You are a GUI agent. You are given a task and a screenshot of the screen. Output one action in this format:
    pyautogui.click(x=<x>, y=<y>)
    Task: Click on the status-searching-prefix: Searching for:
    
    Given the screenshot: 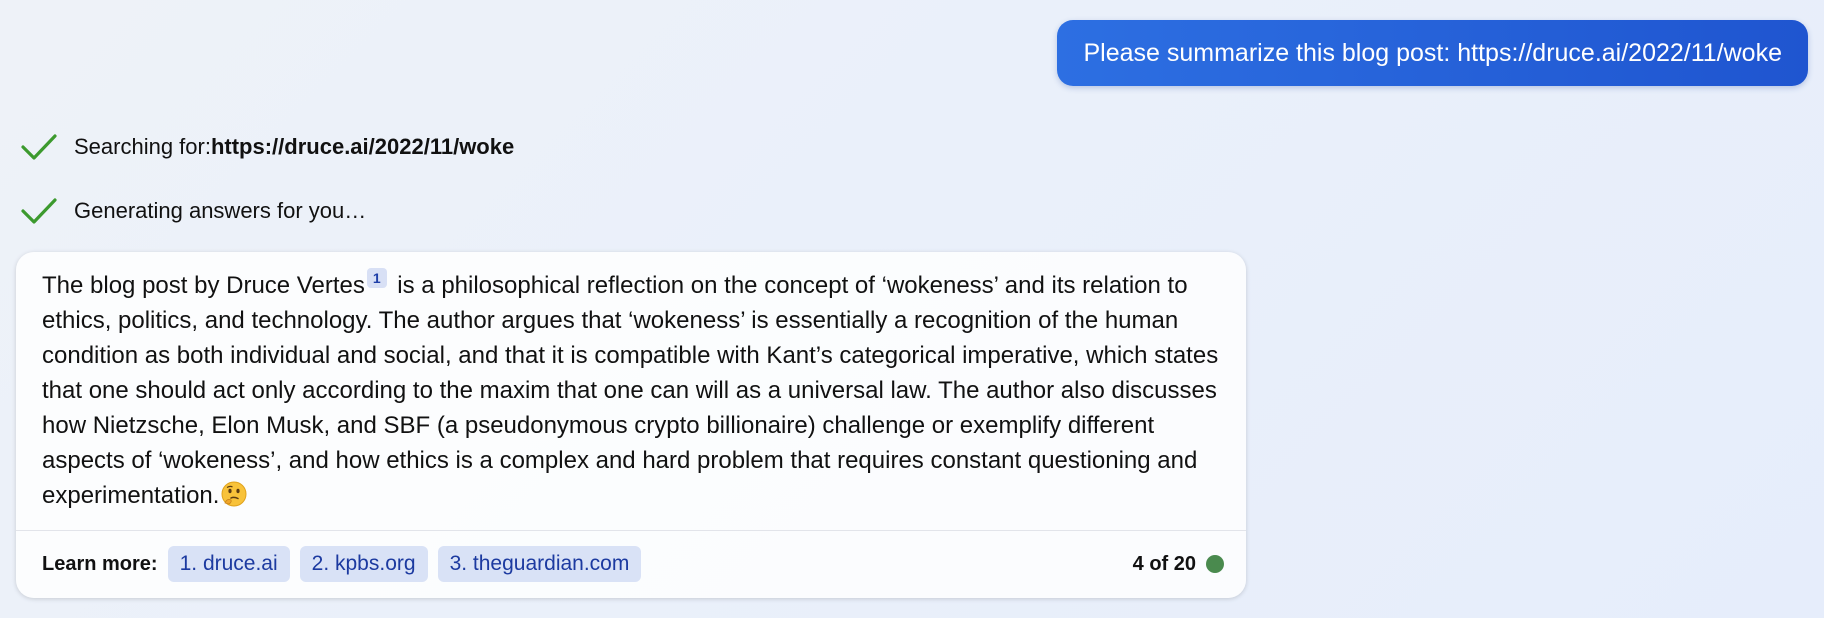 What is the action you would take?
    pyautogui.click(x=142, y=146)
    